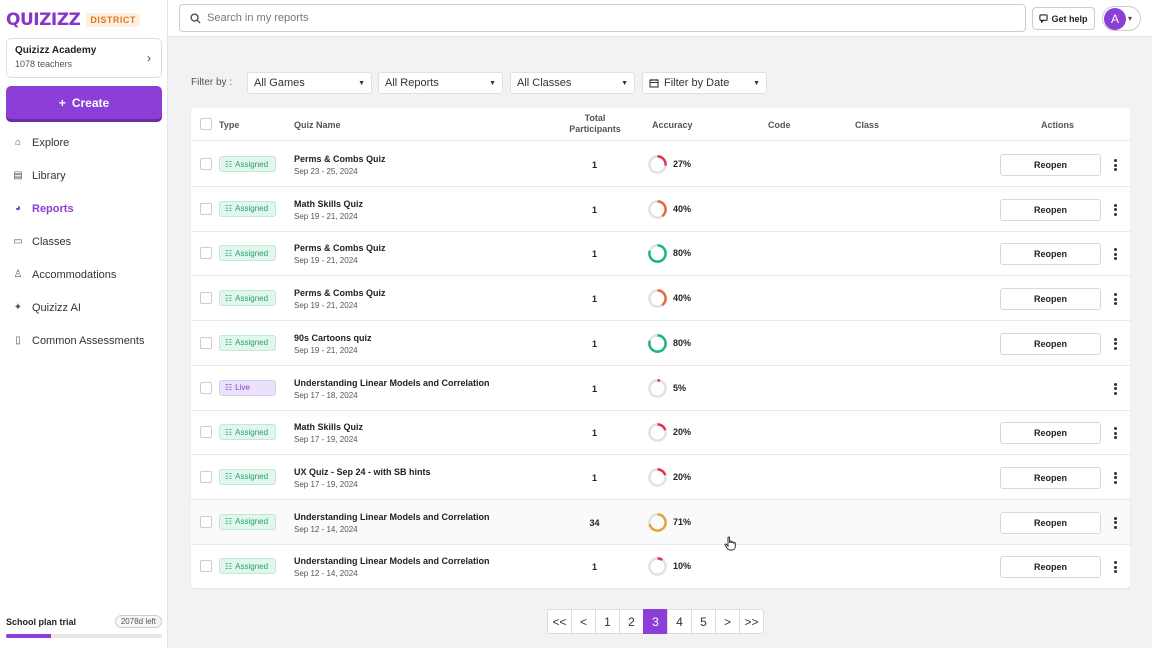 The height and width of the screenshot is (648, 1152). Describe the element at coordinates (333, 338) in the screenshot. I see `quiz-name: 90s Cartoons quiz` at that location.